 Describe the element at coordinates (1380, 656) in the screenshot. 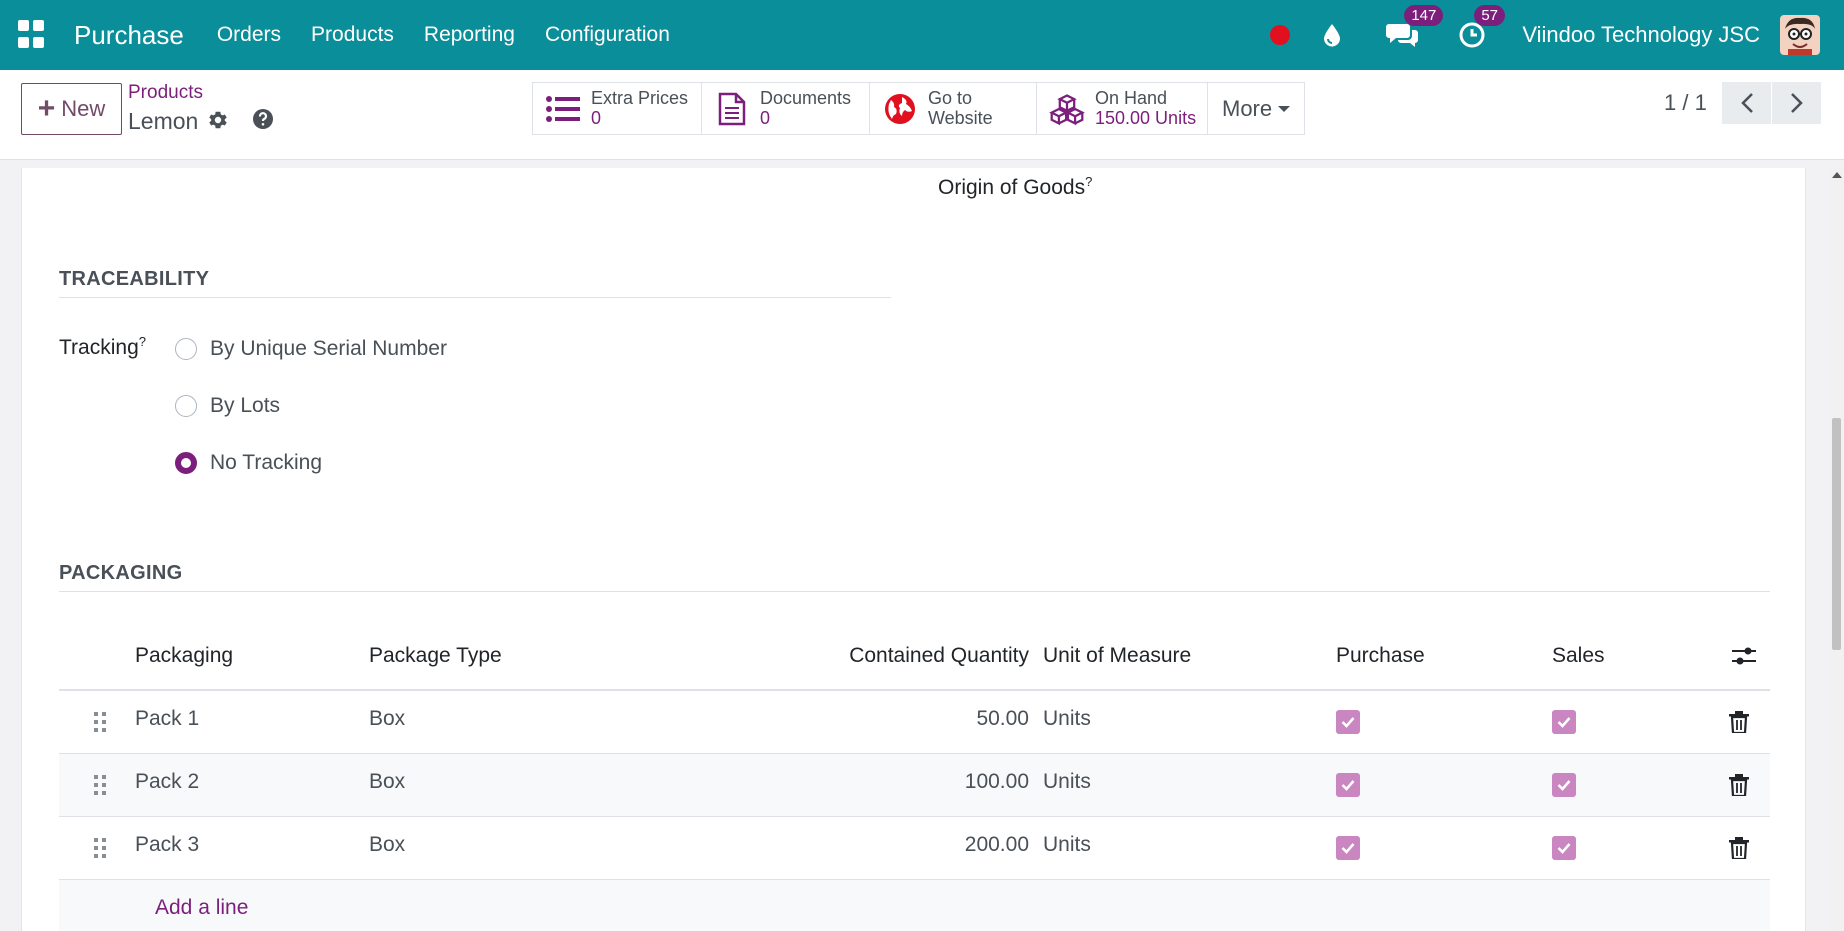

I see `header-purchase: Purchase` at that location.